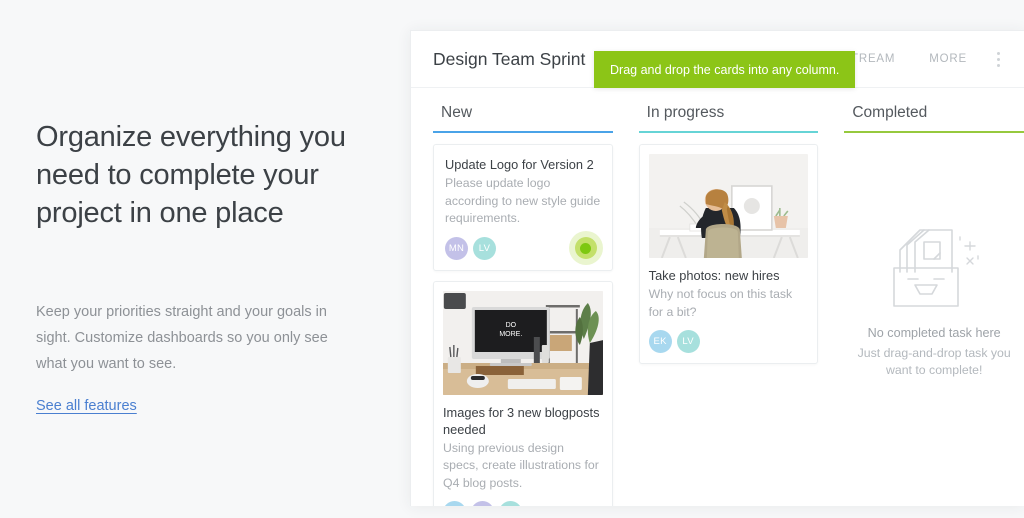  I want to click on empty-state-title: No completed task here, so click(934, 333).